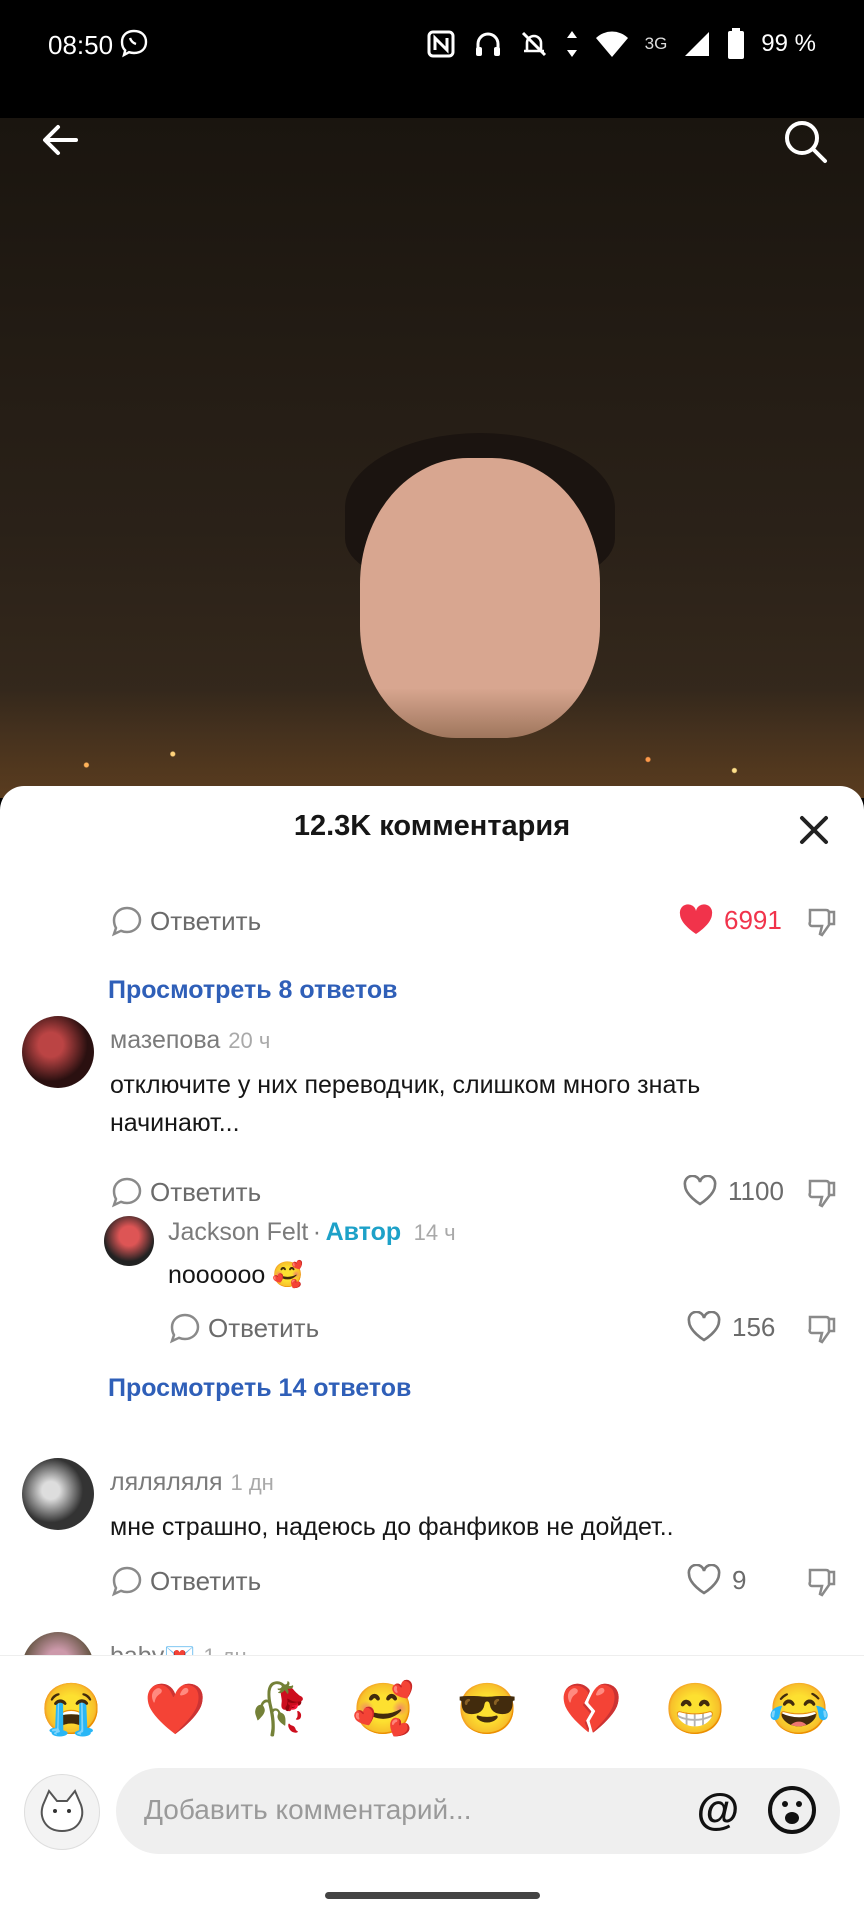 This screenshot has width=864, height=1920. Describe the element at coordinates (591, 1709) in the screenshot. I see `emoji-button: 💔` at that location.